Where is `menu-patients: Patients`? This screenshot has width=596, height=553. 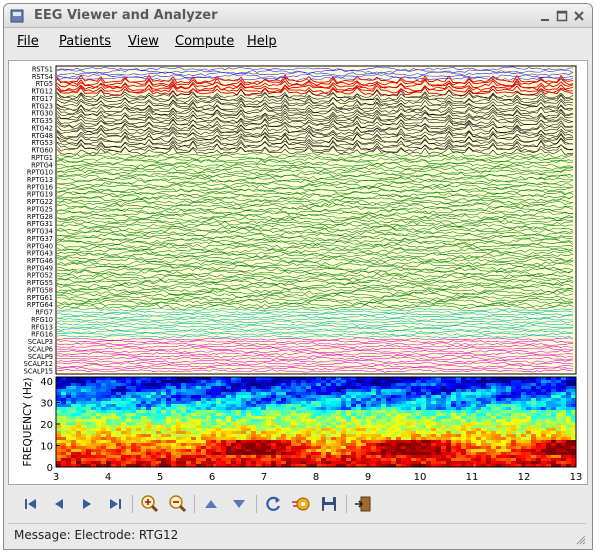 menu-patients: Patients is located at coordinates (85, 41).